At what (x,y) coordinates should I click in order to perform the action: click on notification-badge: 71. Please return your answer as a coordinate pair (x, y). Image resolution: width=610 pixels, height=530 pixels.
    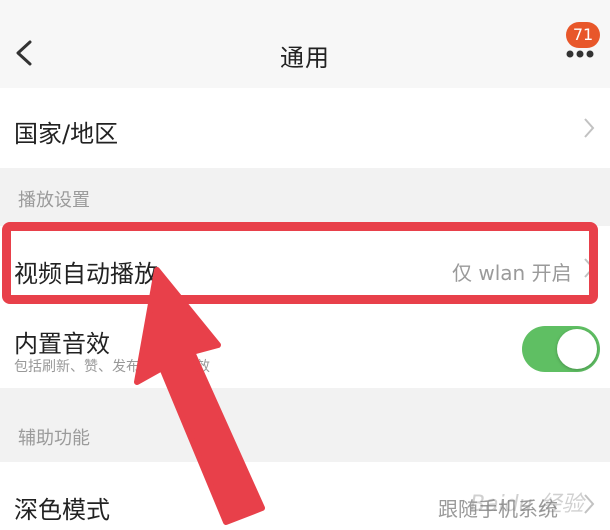
    Looking at the image, I should click on (583, 35).